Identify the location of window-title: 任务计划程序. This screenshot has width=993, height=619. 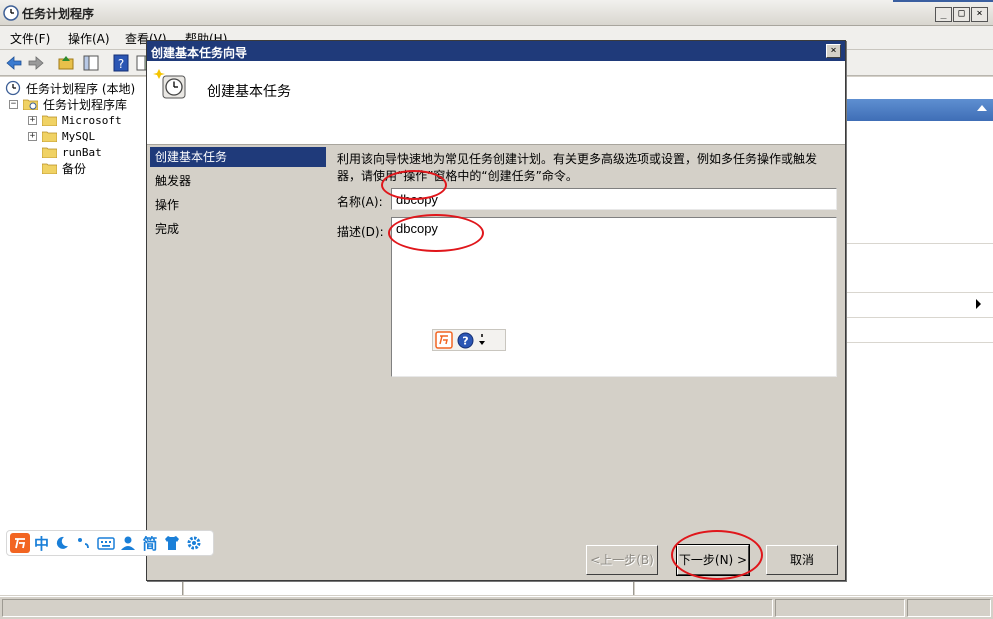
(58, 14).